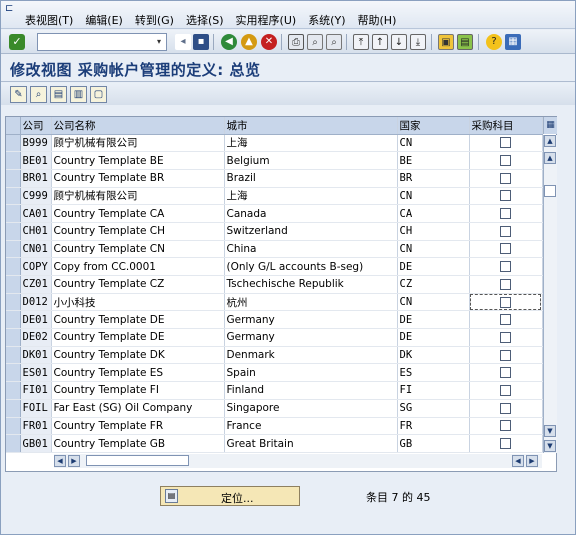 This screenshot has width=576, height=535. I want to click on first-page-icon: ⤒, so click(361, 42).